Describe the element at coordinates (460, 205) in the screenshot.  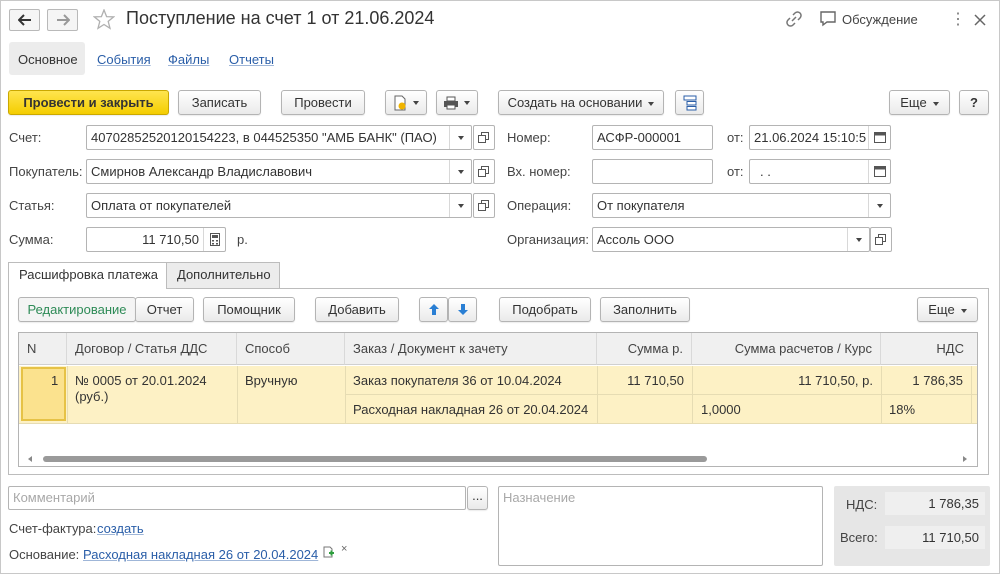
I see `article-dropdown` at that location.